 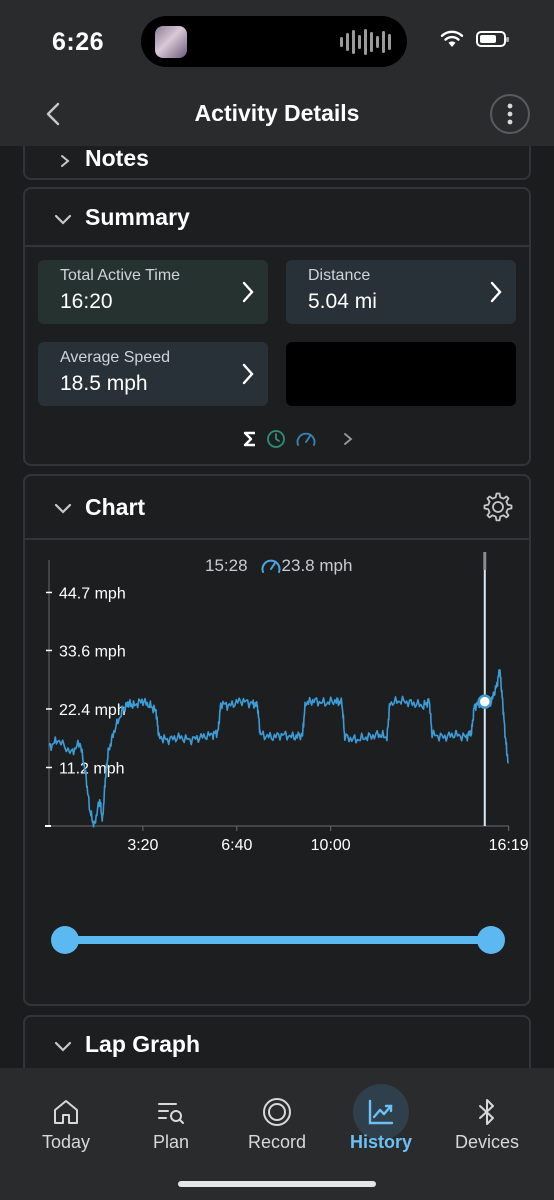 I want to click on settings-gear-icon, so click(x=498, y=507).